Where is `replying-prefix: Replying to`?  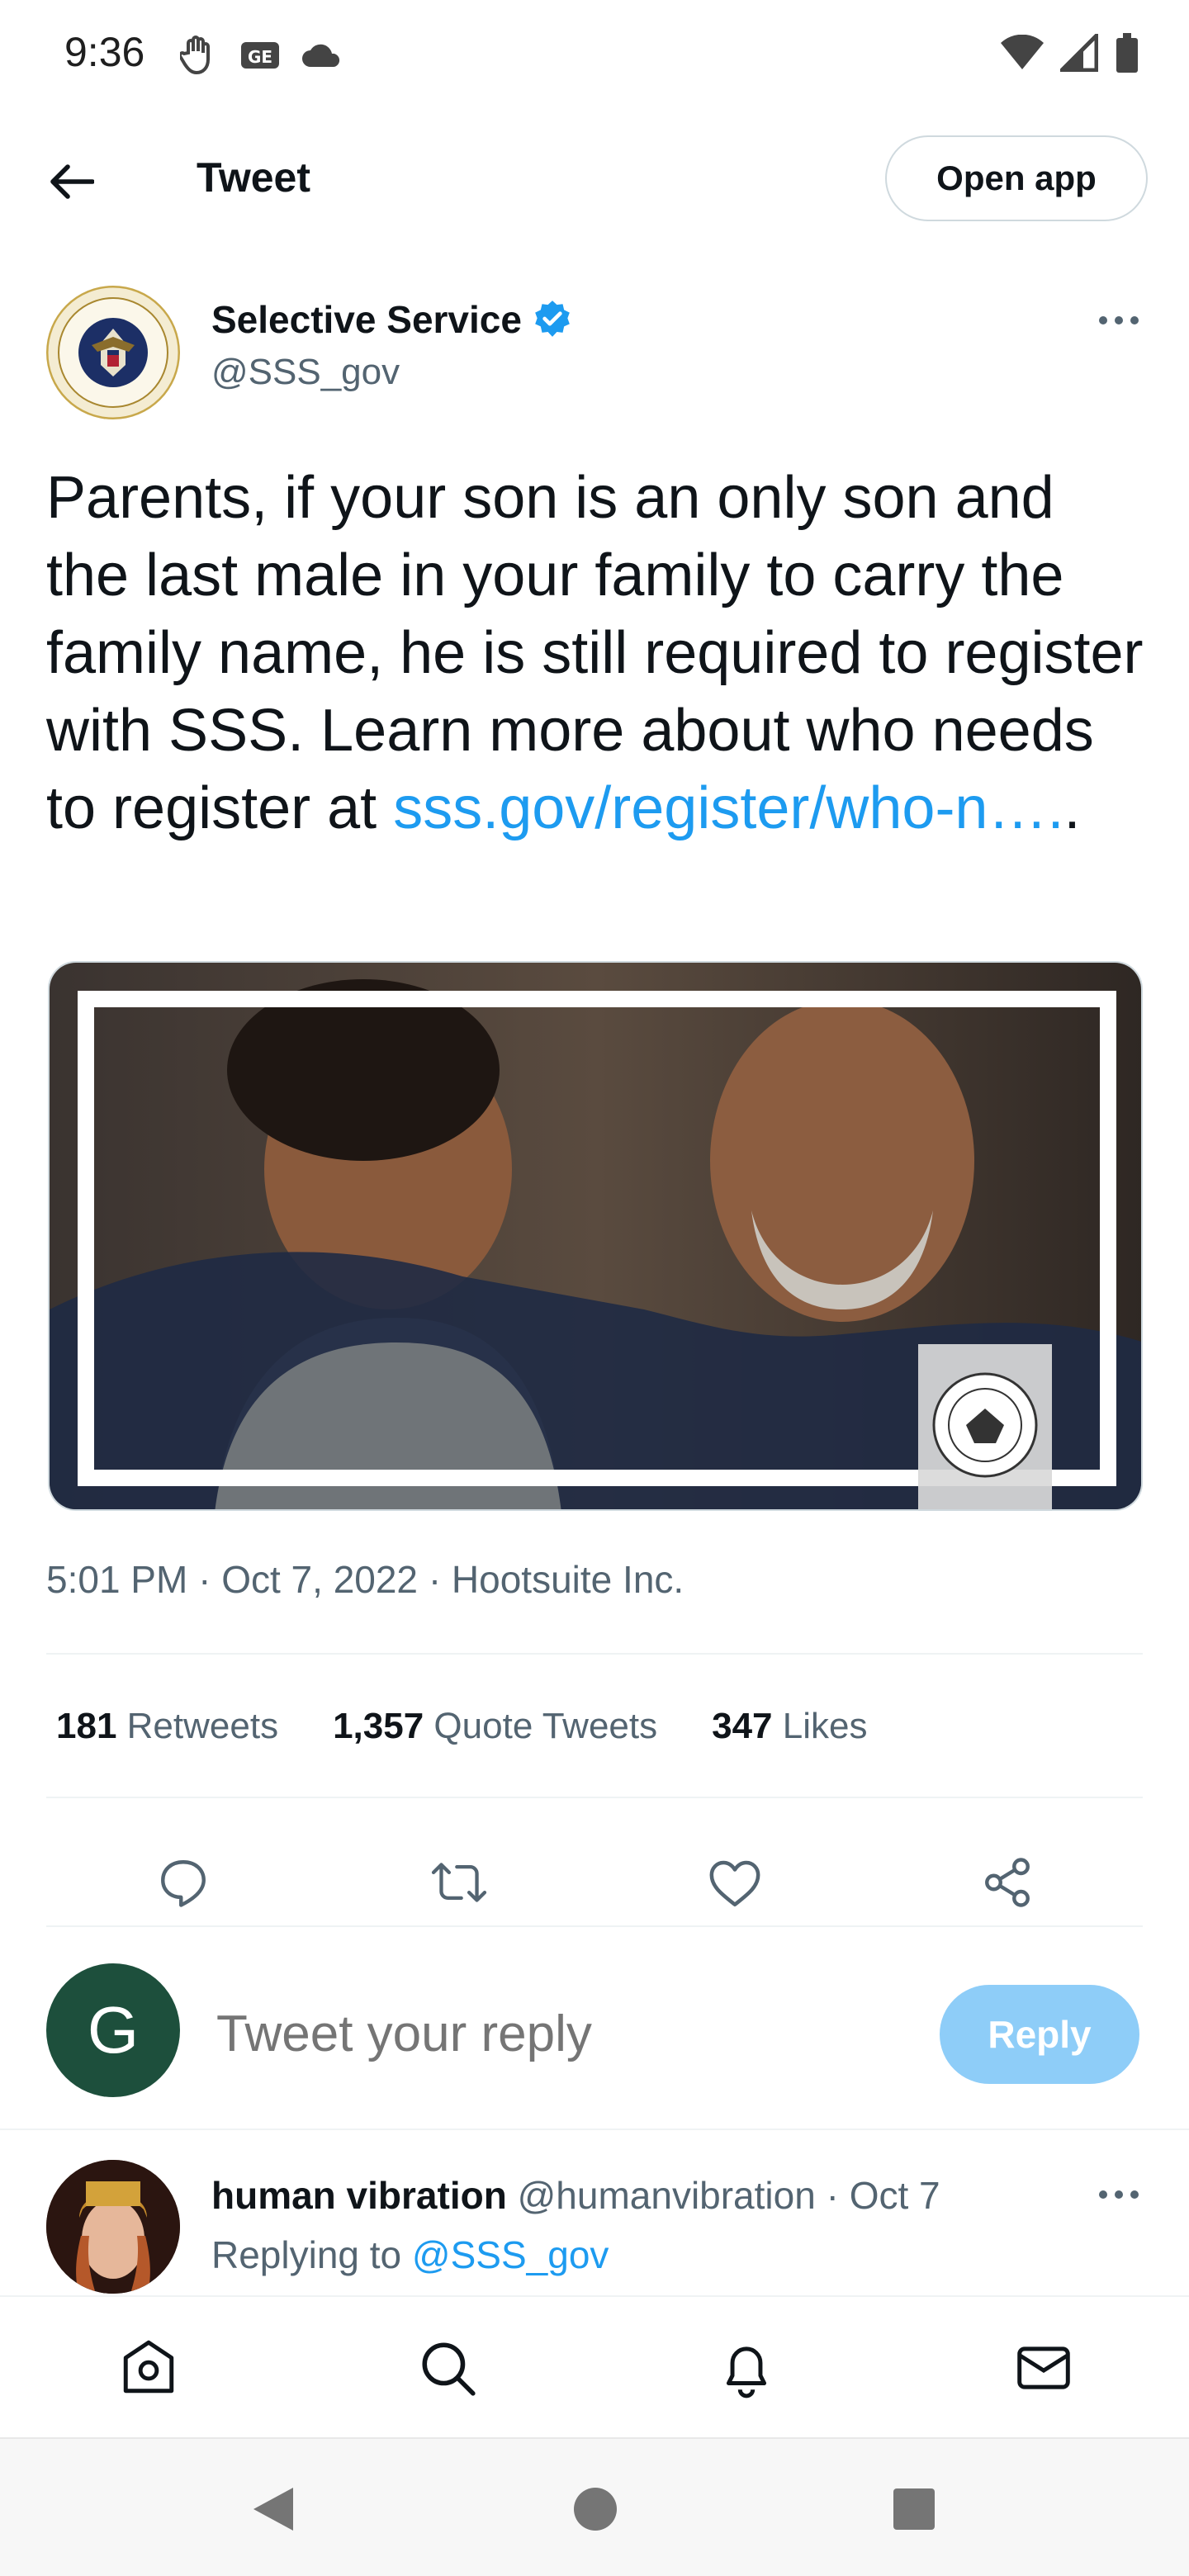
replying-prefix: Replying to is located at coordinates (306, 2254).